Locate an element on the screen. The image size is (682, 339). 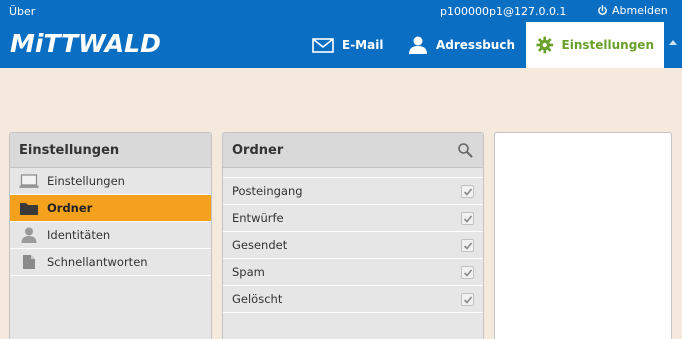
folder-label: Gelöscht is located at coordinates (257, 299).